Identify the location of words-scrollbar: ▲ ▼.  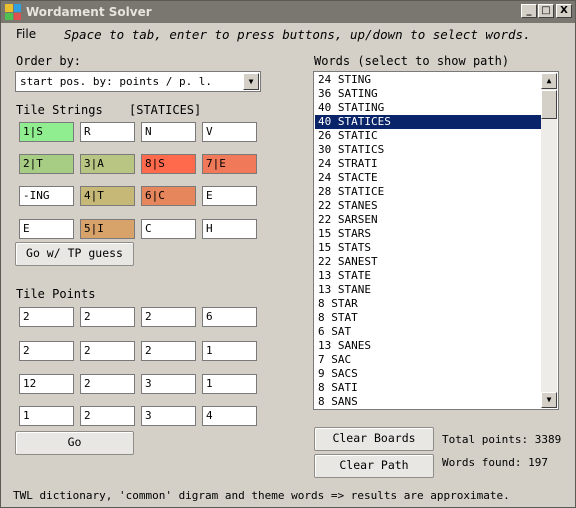
(549, 240).